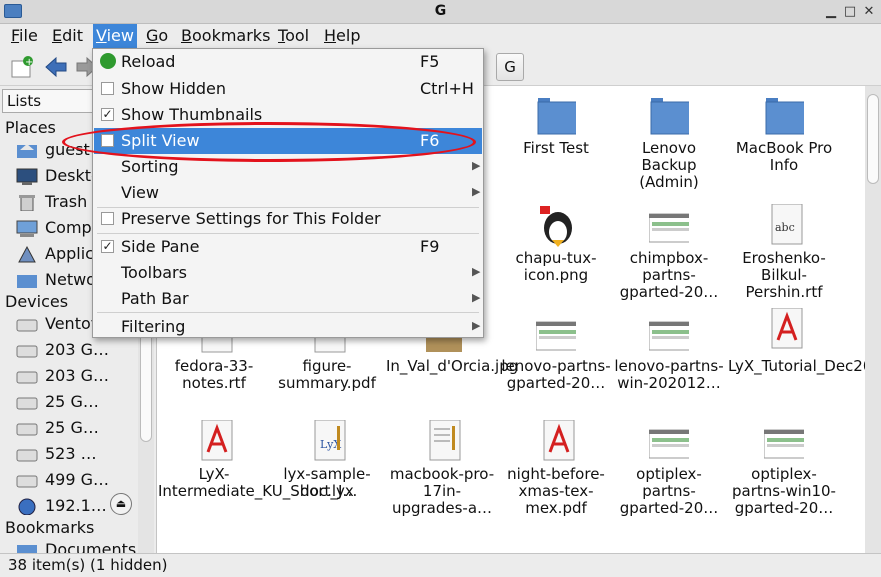 The width and height of the screenshot is (881, 577). What do you see at coordinates (288, 299) in the screenshot?
I see `menu-item-path-bar: Path Bar ▶` at bounding box center [288, 299].